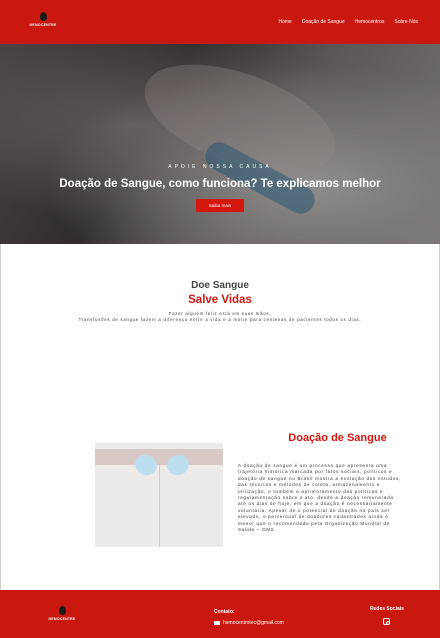 The width and height of the screenshot is (440, 638). Describe the element at coordinates (220, 167) in the screenshot. I see `hero-eyebrow: APOIE NOSSA CAUSA` at that location.